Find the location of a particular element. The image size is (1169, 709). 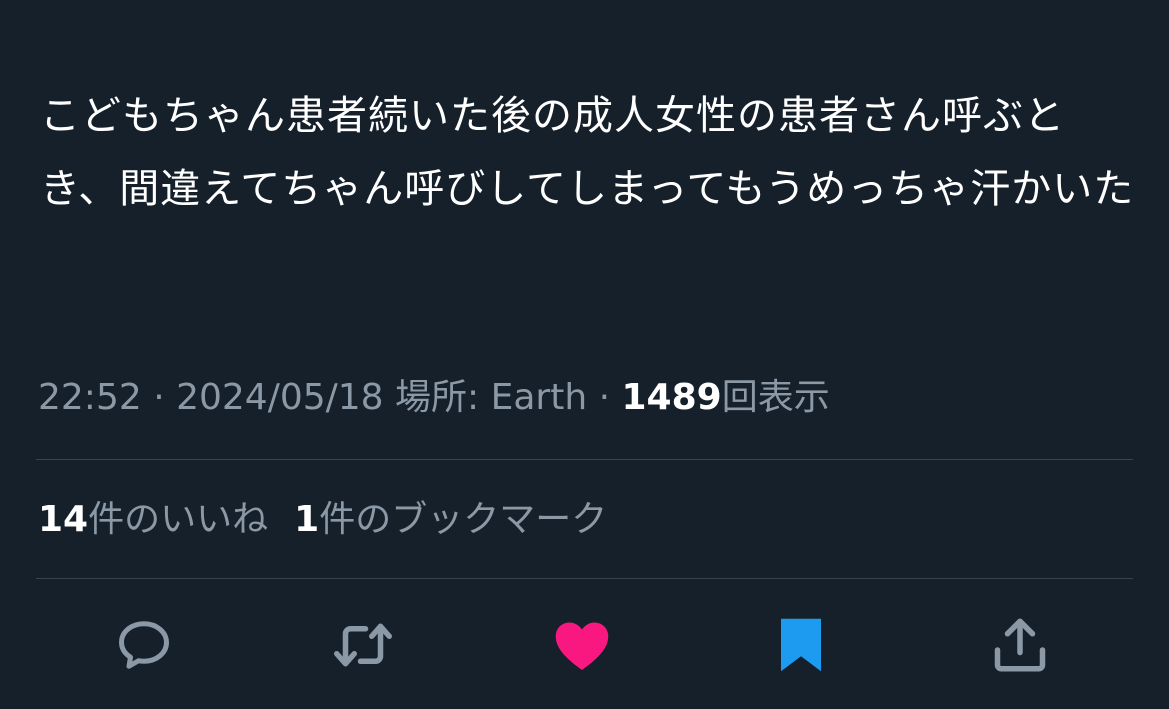

tweet-date: 2024/05/18 is located at coordinates (280, 397).